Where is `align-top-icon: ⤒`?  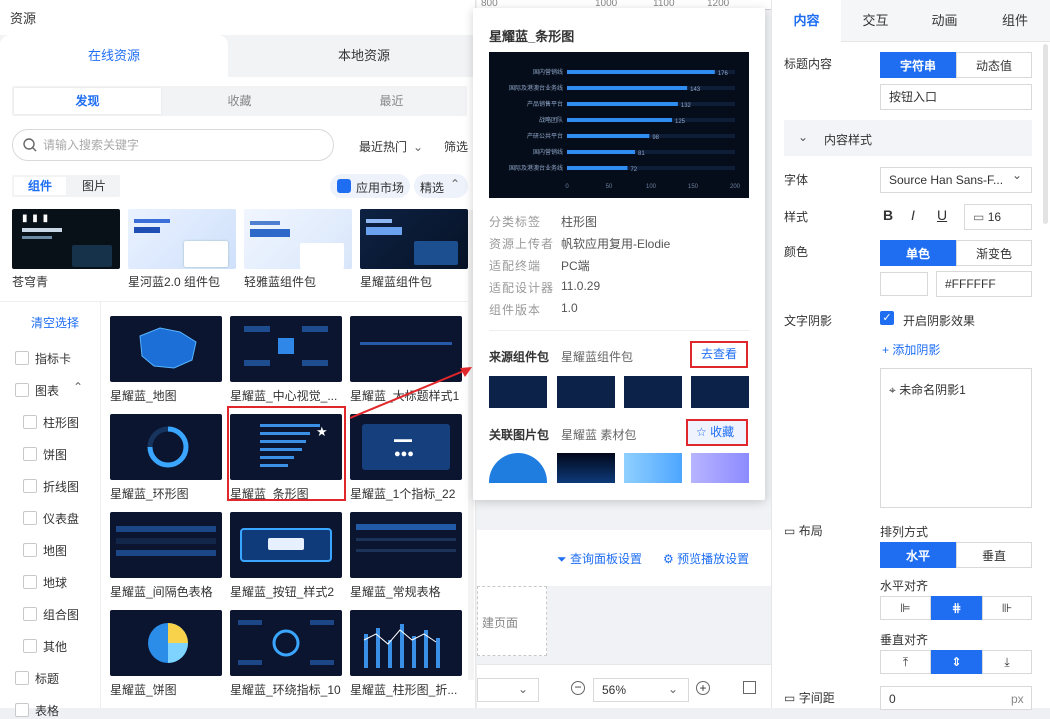 align-top-icon: ⤒ is located at coordinates (905, 662).